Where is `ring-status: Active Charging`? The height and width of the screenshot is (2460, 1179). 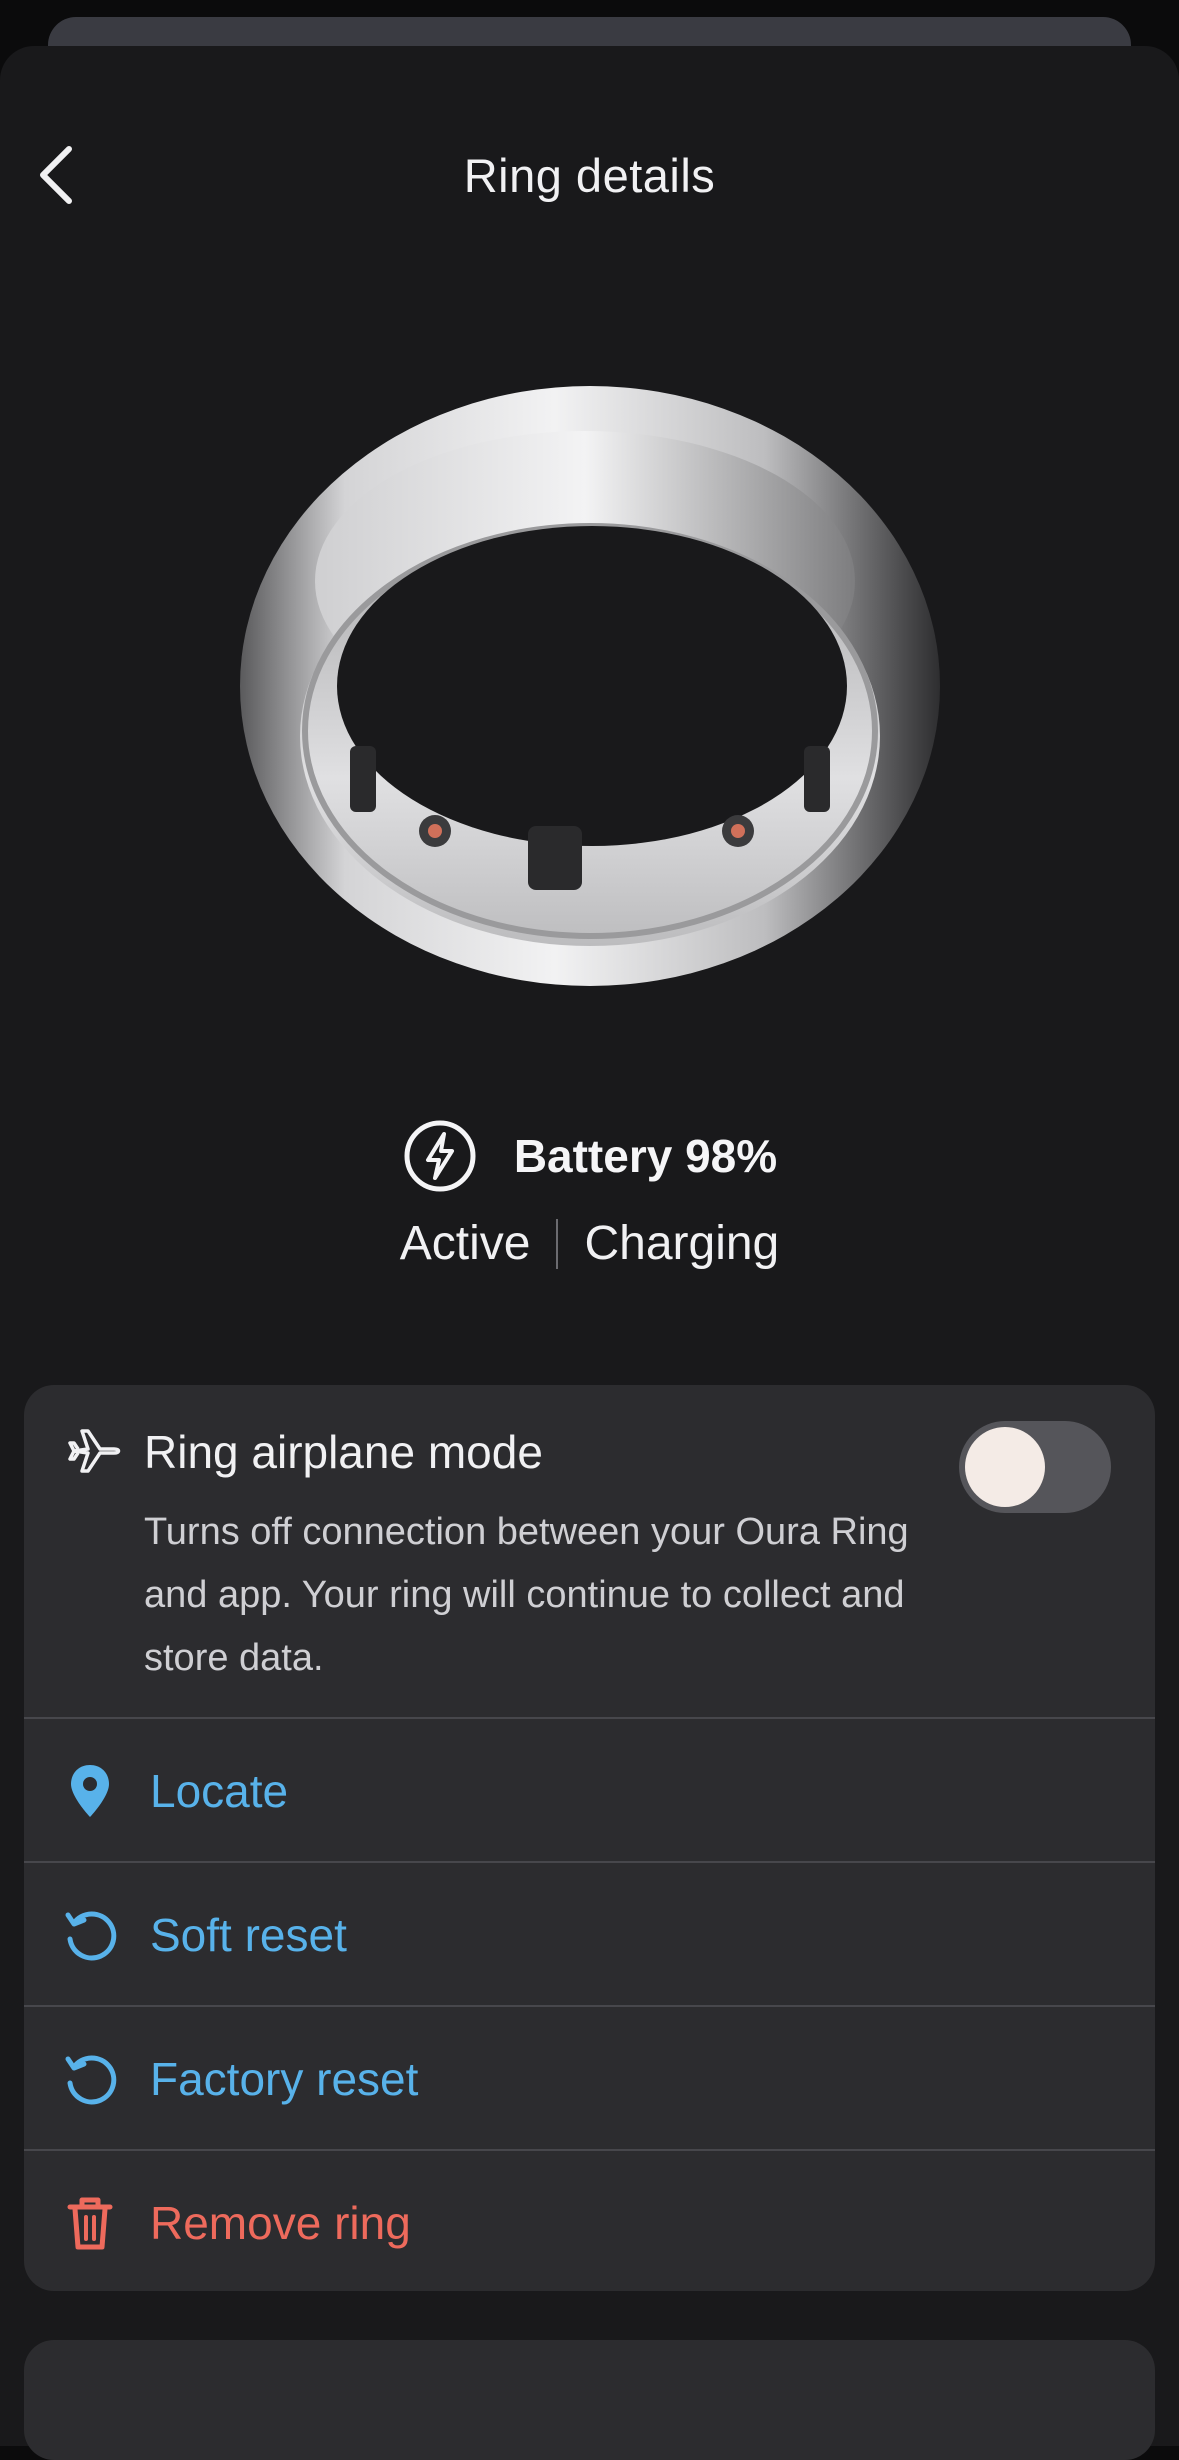 ring-status: Active Charging is located at coordinates (589, 1243).